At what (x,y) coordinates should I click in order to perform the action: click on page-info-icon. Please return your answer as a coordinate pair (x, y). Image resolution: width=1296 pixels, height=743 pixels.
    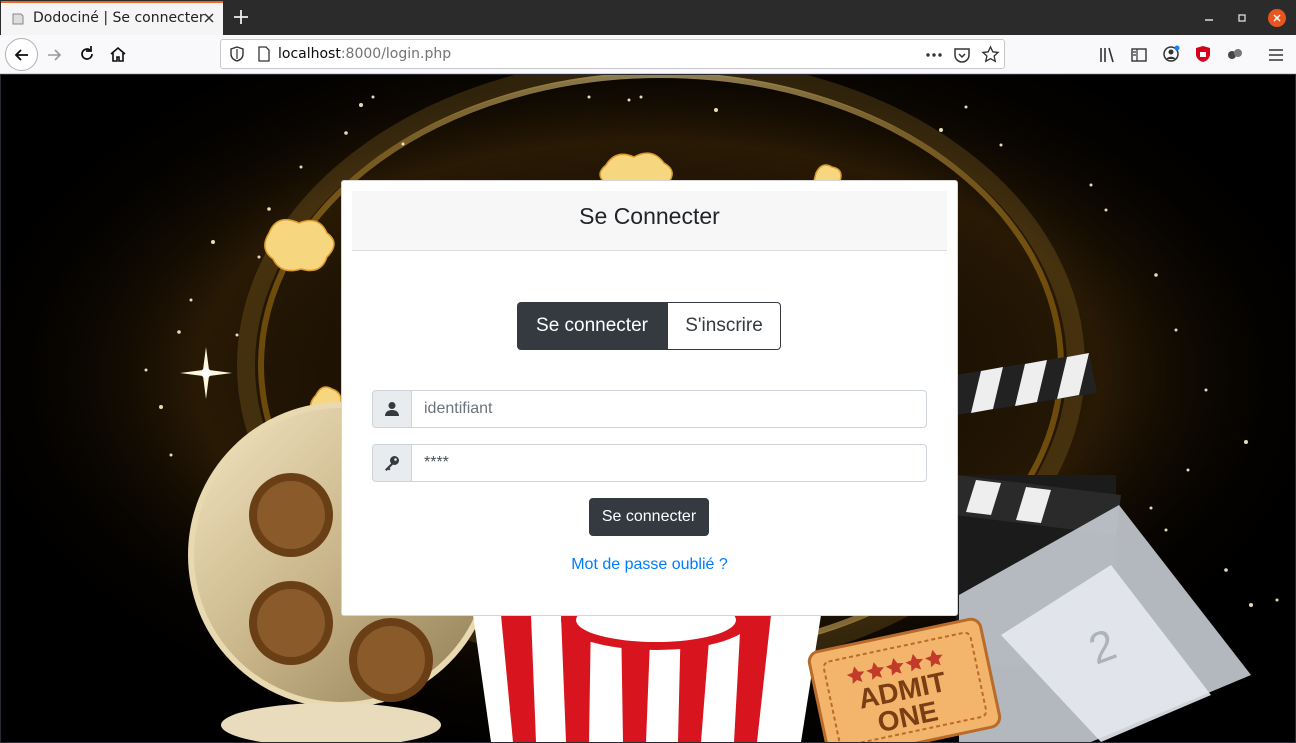
    Looking at the image, I should click on (264, 54).